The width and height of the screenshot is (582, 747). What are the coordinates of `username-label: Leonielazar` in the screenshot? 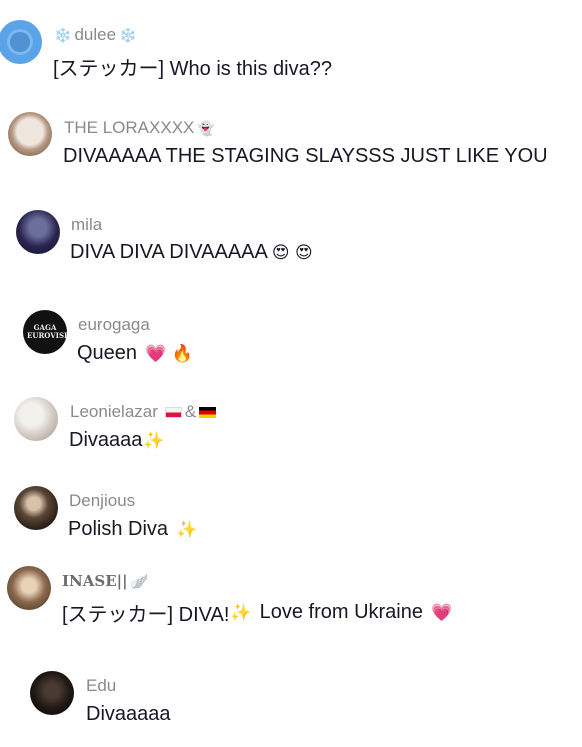 It's located at (114, 411).